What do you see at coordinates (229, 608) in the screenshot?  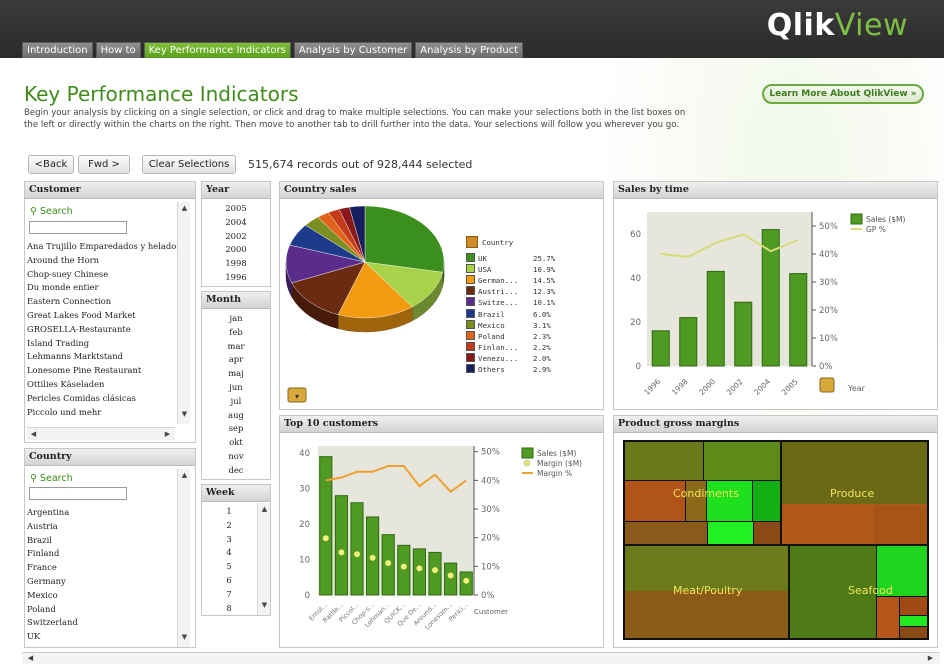 I see `list-item: 8` at bounding box center [229, 608].